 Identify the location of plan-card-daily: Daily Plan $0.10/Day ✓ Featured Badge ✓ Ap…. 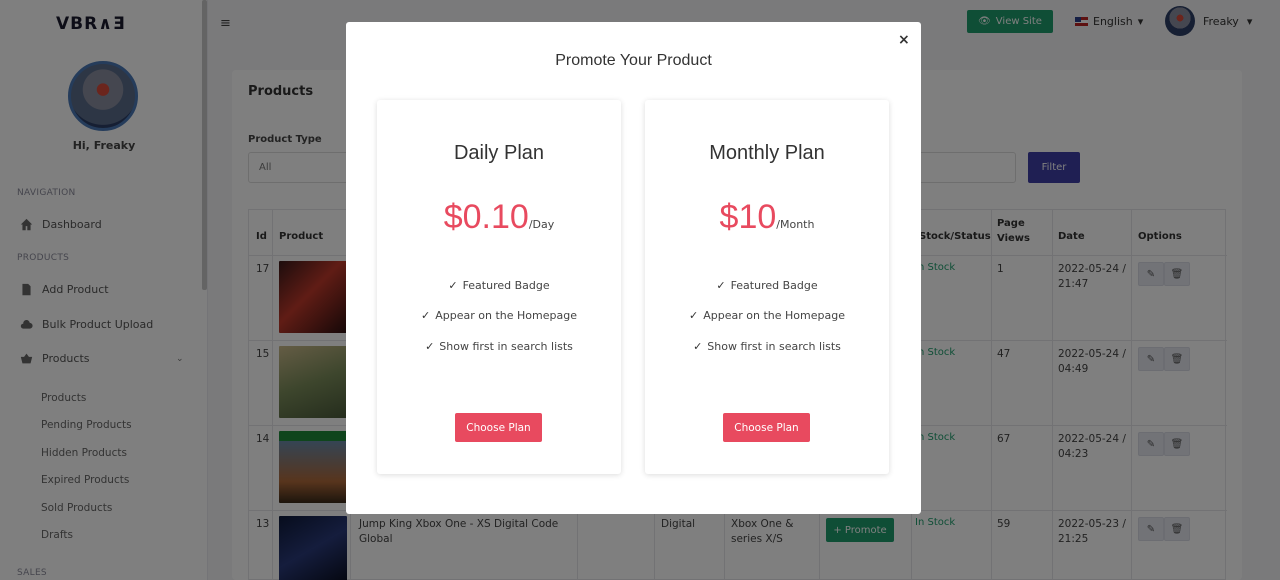
(499, 287).